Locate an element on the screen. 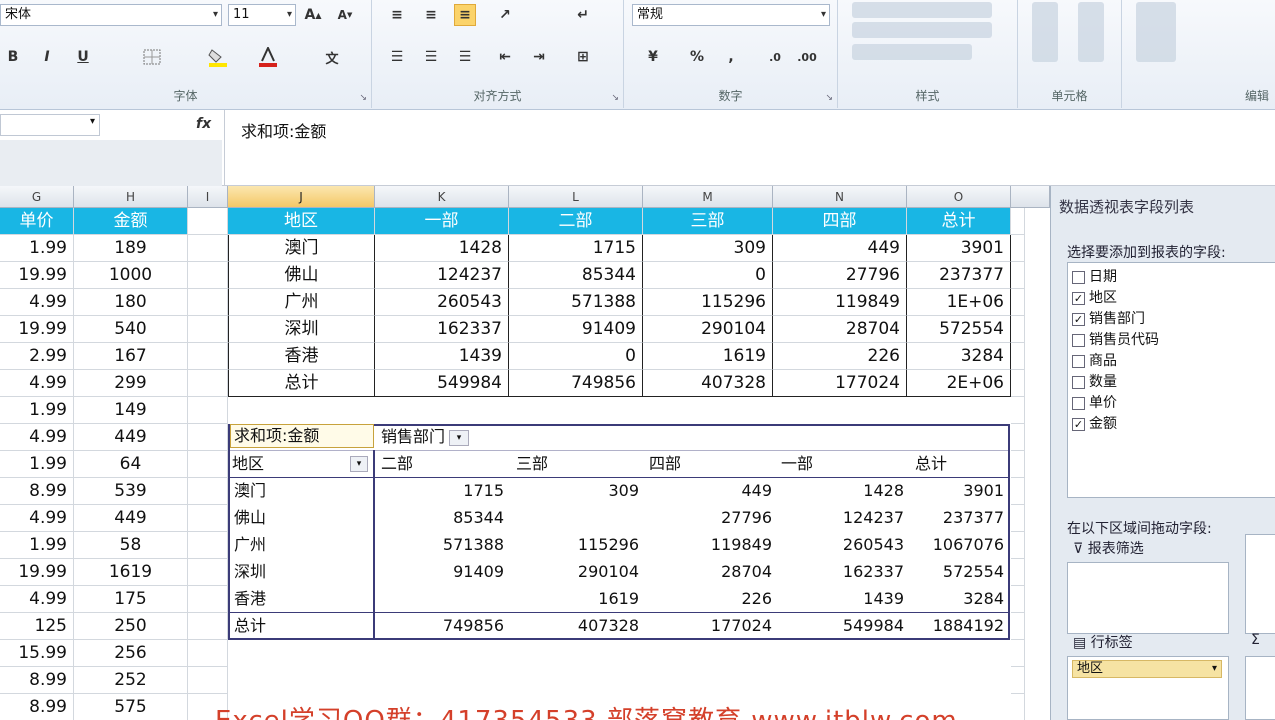 This screenshot has width=1275, height=720. pivot-row-label: 澳门 is located at coordinates (302, 491).